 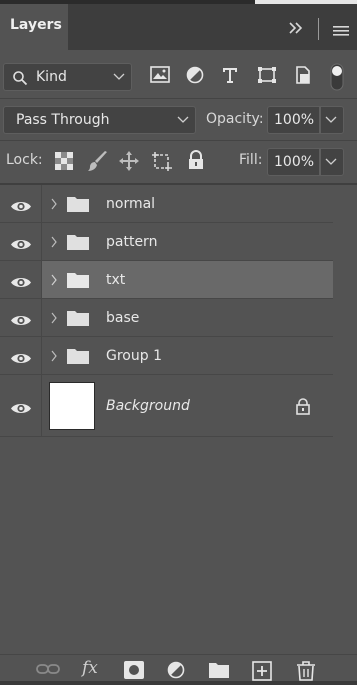 I want to click on layer-row: base, so click(x=166, y=318).